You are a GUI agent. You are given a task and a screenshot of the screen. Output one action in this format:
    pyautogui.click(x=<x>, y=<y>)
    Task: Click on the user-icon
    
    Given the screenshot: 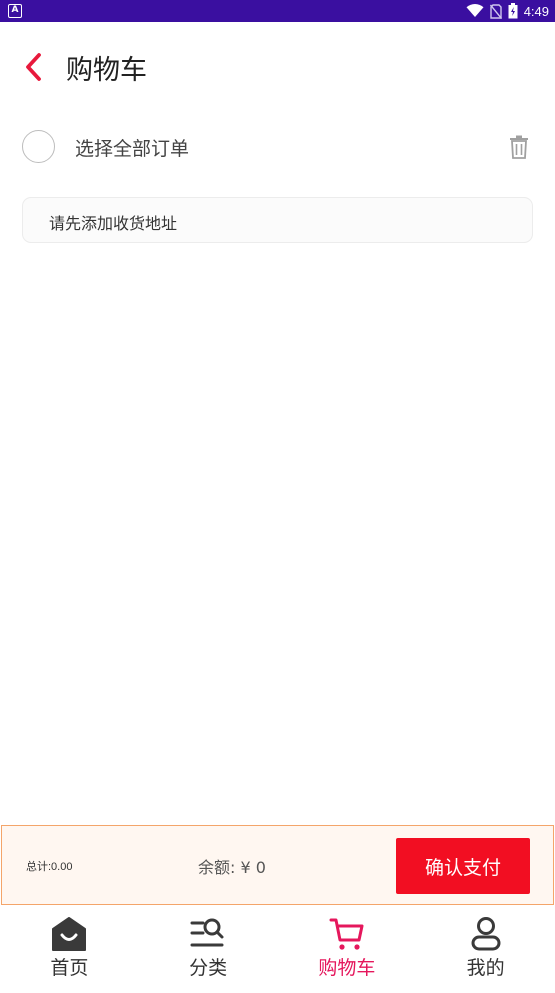 What is the action you would take?
    pyautogui.click(x=486, y=934)
    